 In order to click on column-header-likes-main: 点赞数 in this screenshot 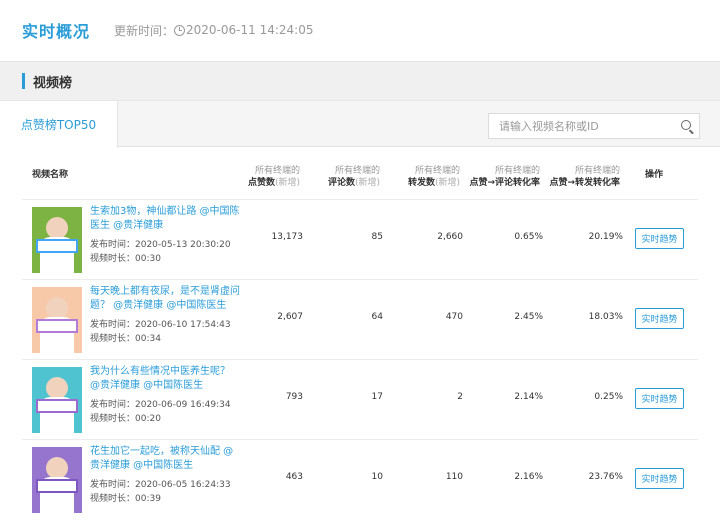, I will do `click(261, 183)`.